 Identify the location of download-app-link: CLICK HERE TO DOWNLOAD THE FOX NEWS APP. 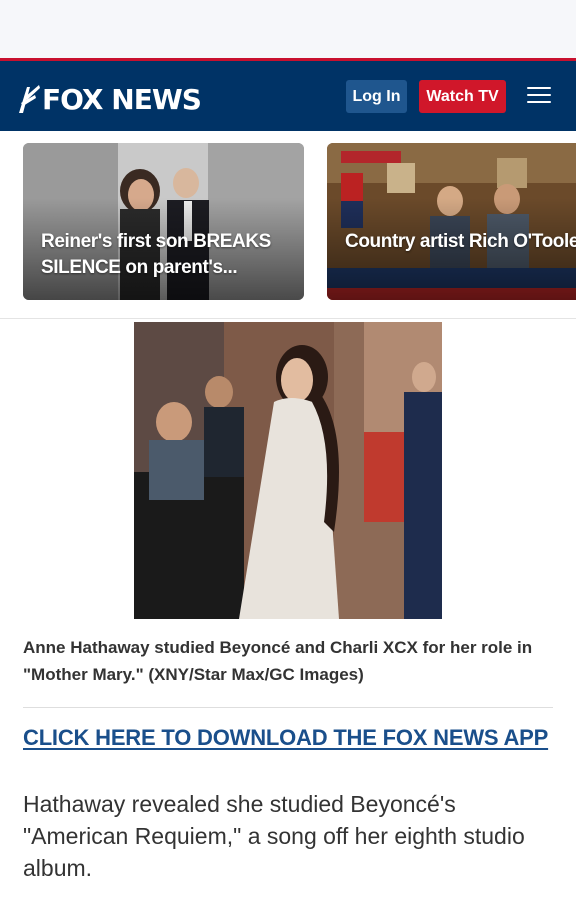
(293, 738).